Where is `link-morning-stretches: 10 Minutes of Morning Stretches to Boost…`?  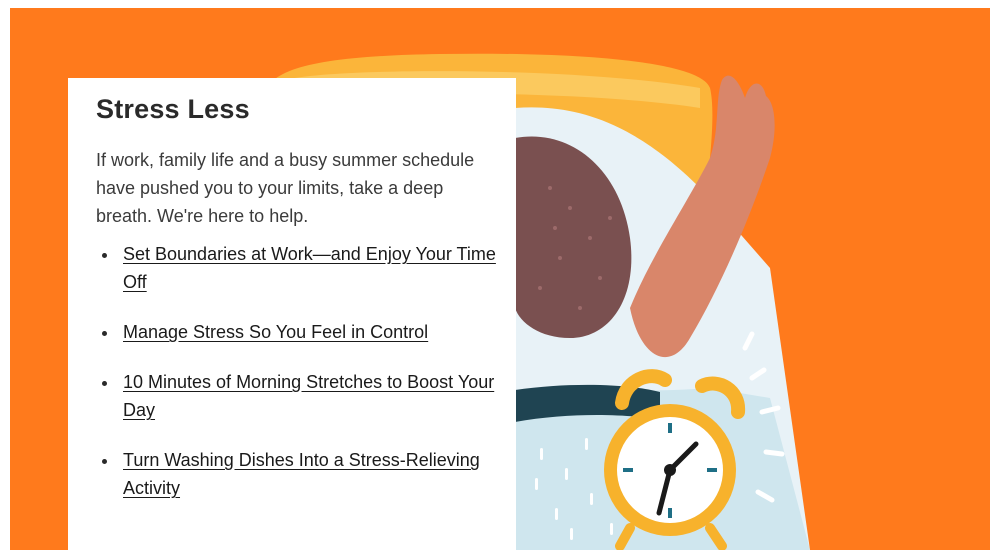 link-morning-stretches: 10 Minutes of Morning Stretches to Boost… is located at coordinates (308, 396).